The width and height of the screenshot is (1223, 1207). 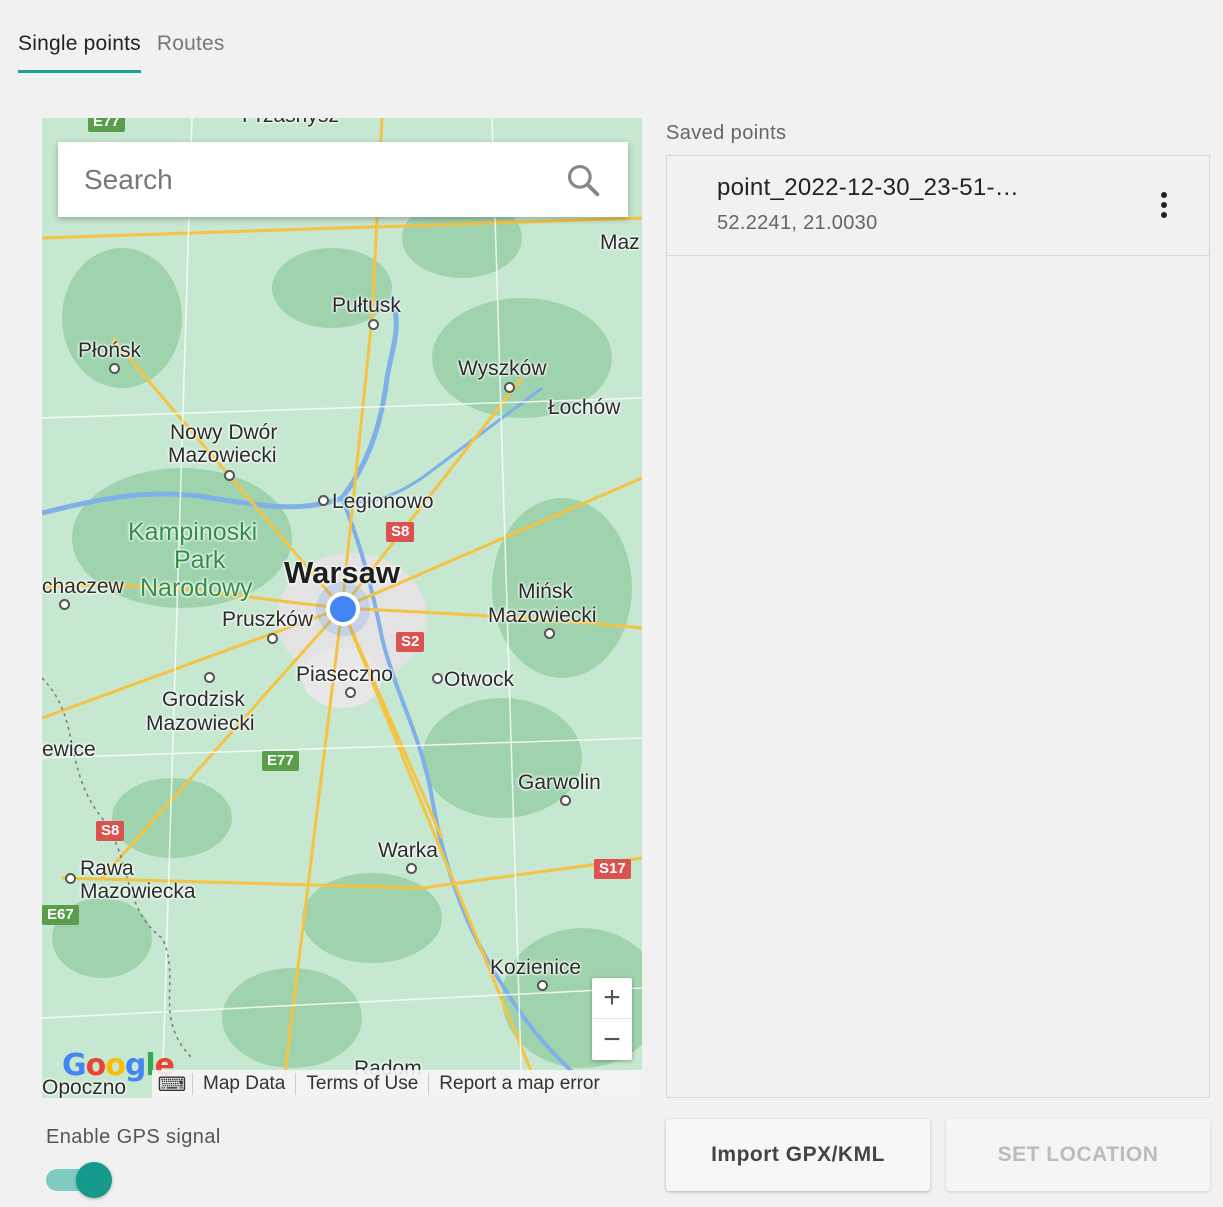 What do you see at coordinates (191, 50) in the screenshot?
I see `tab-routes: Routes` at bounding box center [191, 50].